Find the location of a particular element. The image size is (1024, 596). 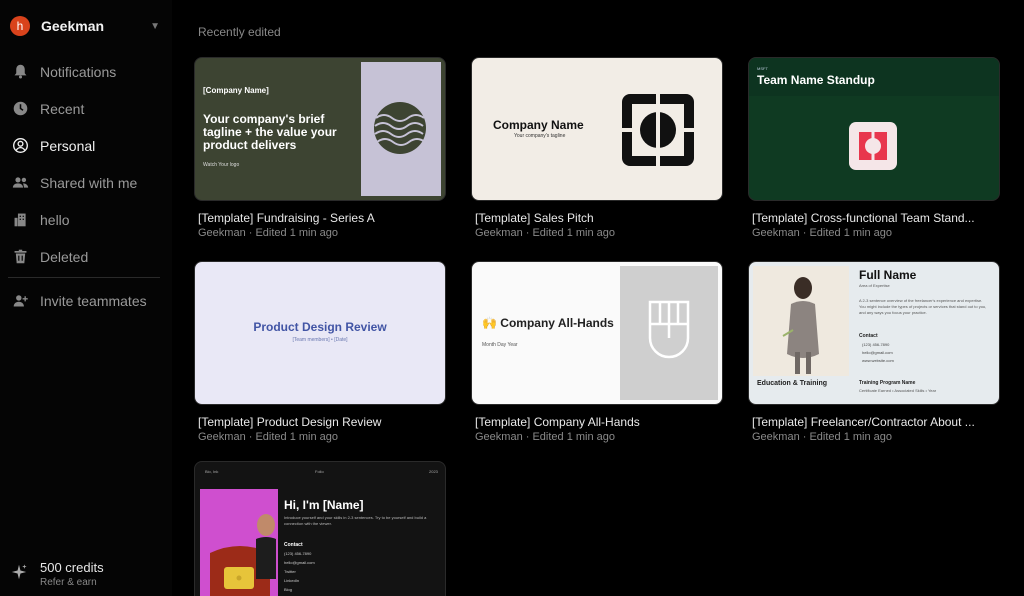

account-switcher: h Geekman ▼ is located at coordinates (86, 26).